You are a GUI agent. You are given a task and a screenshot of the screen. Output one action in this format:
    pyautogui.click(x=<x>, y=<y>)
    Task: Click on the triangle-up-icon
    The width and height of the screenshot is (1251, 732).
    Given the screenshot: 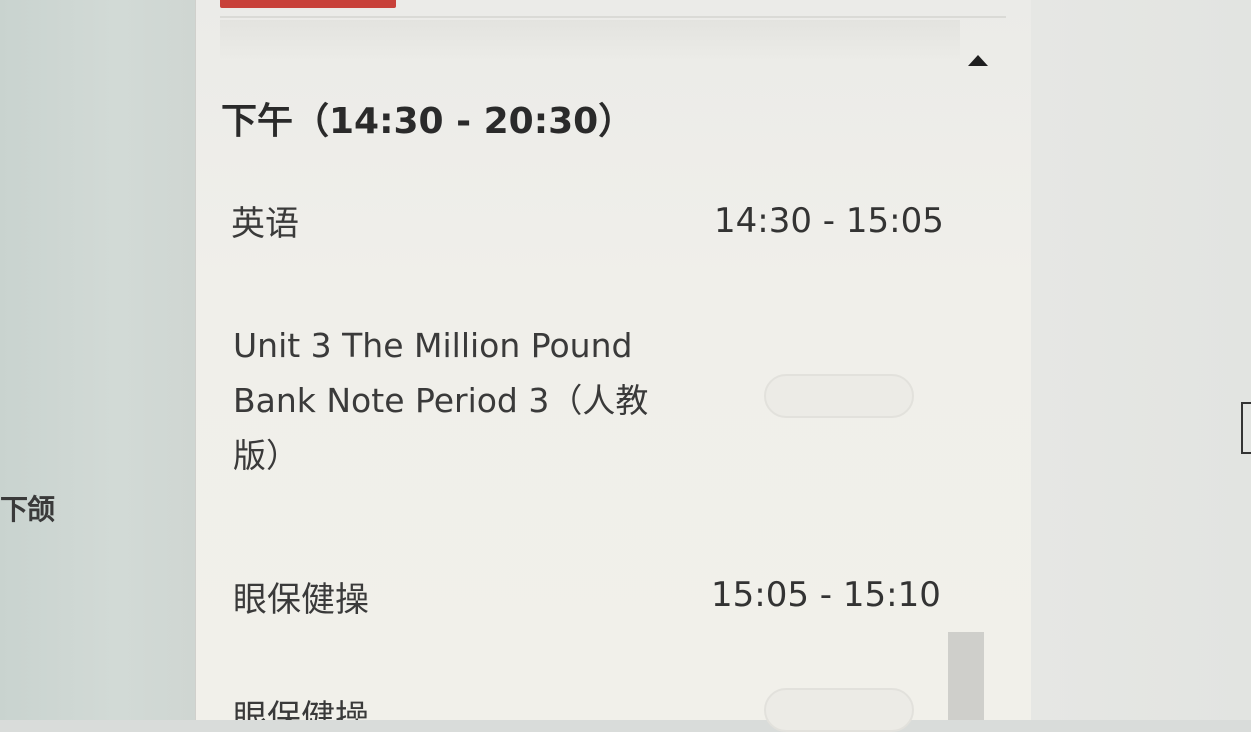 What is the action you would take?
    pyautogui.click(x=978, y=60)
    